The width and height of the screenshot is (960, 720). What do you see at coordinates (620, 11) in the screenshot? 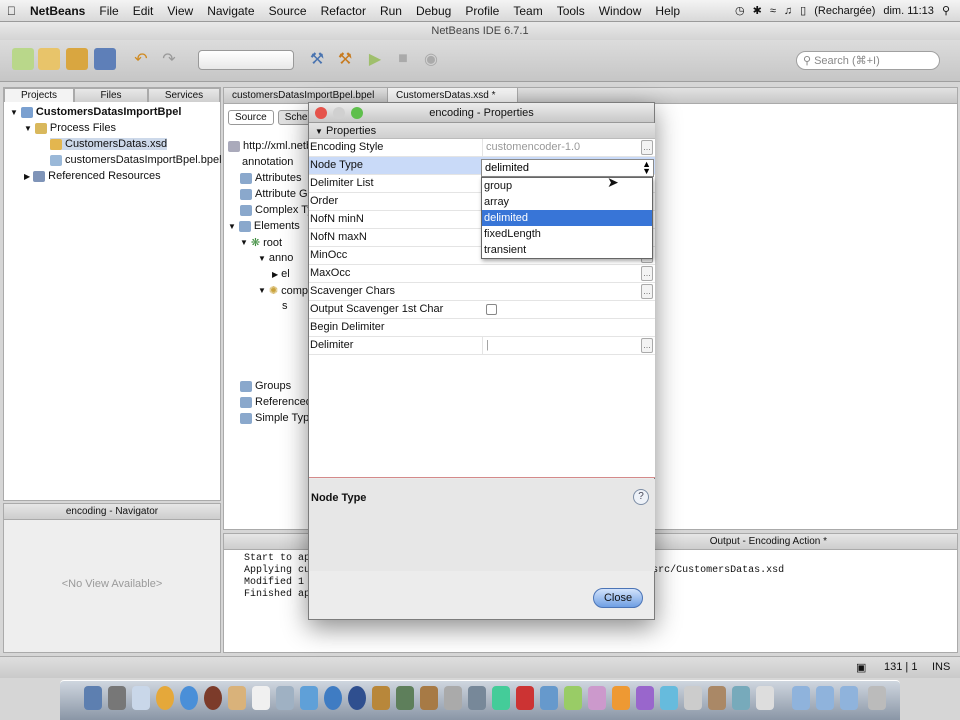
I see `menu-window: Window` at bounding box center [620, 11].